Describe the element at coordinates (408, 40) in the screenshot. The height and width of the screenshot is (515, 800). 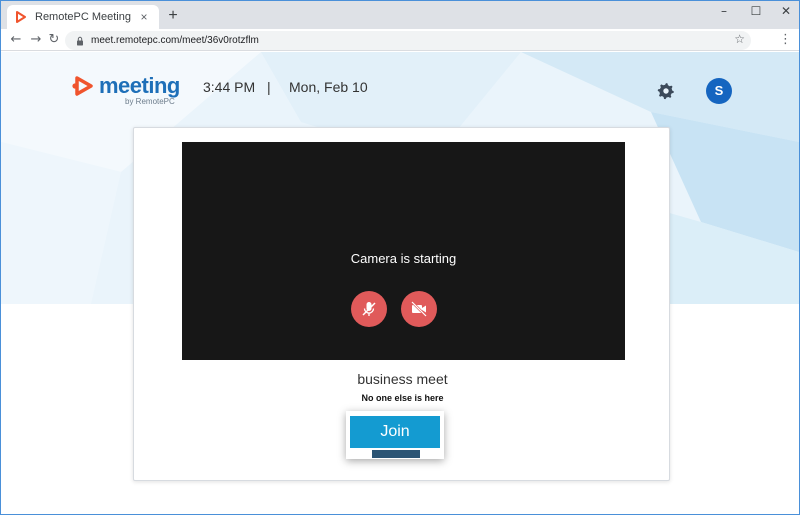
I see `address-bar: meet.remotepc.com/meet/36v0rotzflm ☆` at that location.